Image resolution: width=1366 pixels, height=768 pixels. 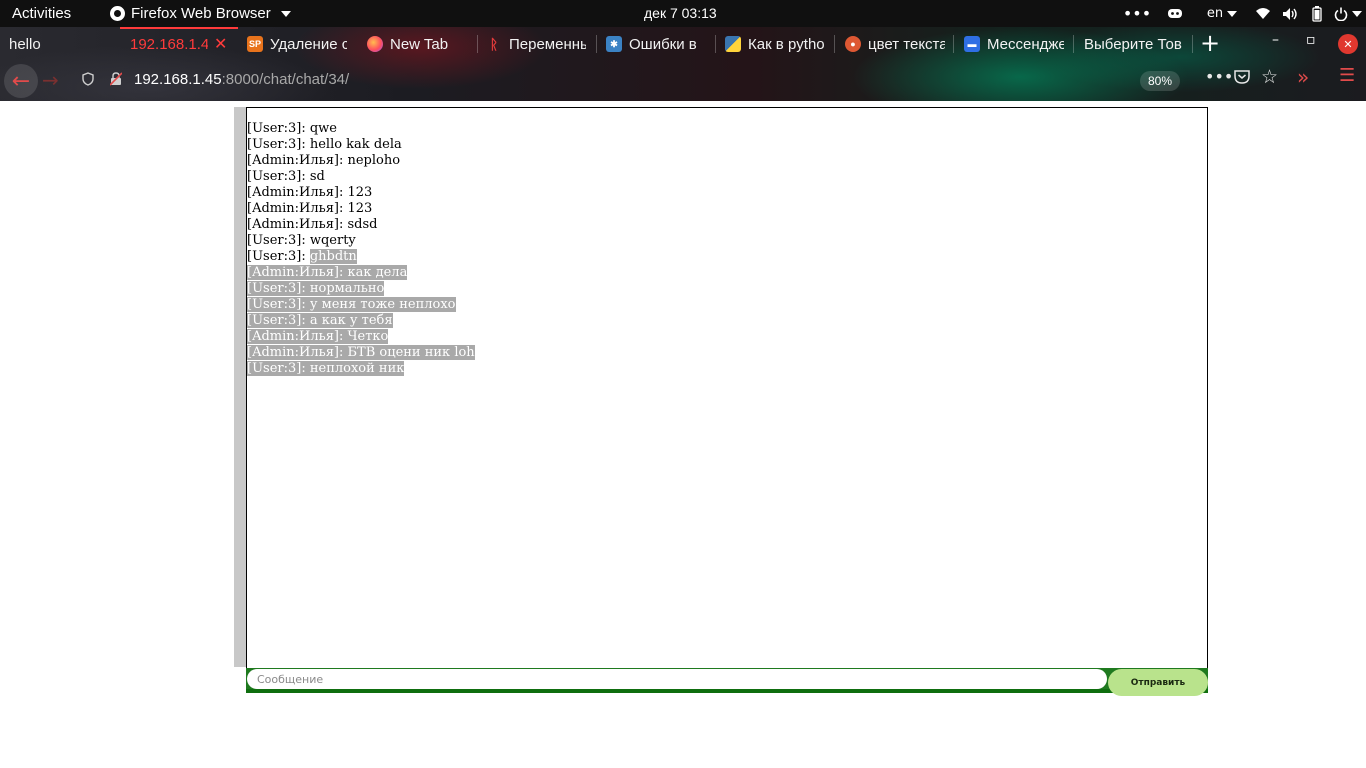 I want to click on message-text: [User:3]:, so click(x=278, y=256).